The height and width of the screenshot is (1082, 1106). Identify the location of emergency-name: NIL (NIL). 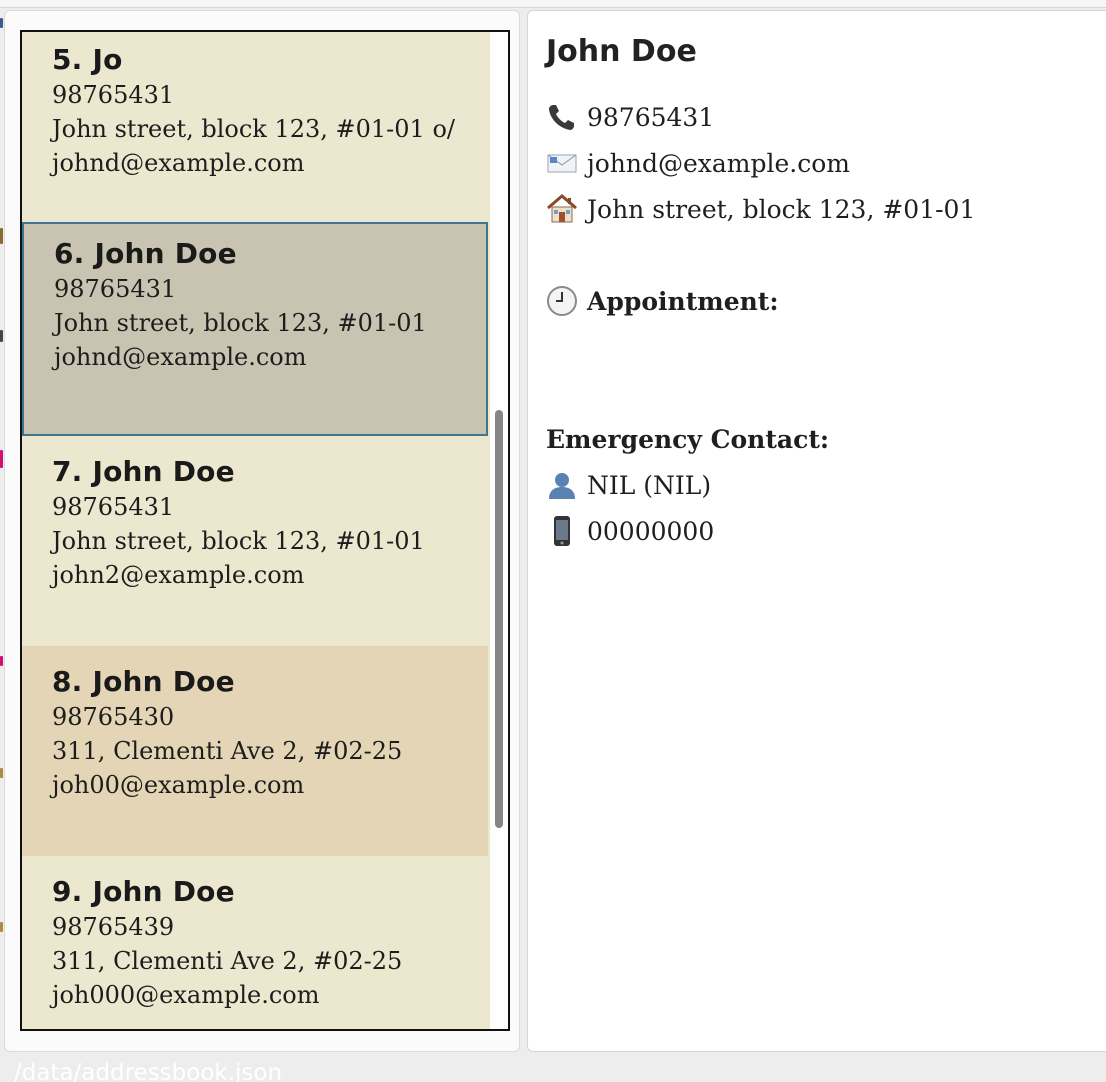
(649, 485).